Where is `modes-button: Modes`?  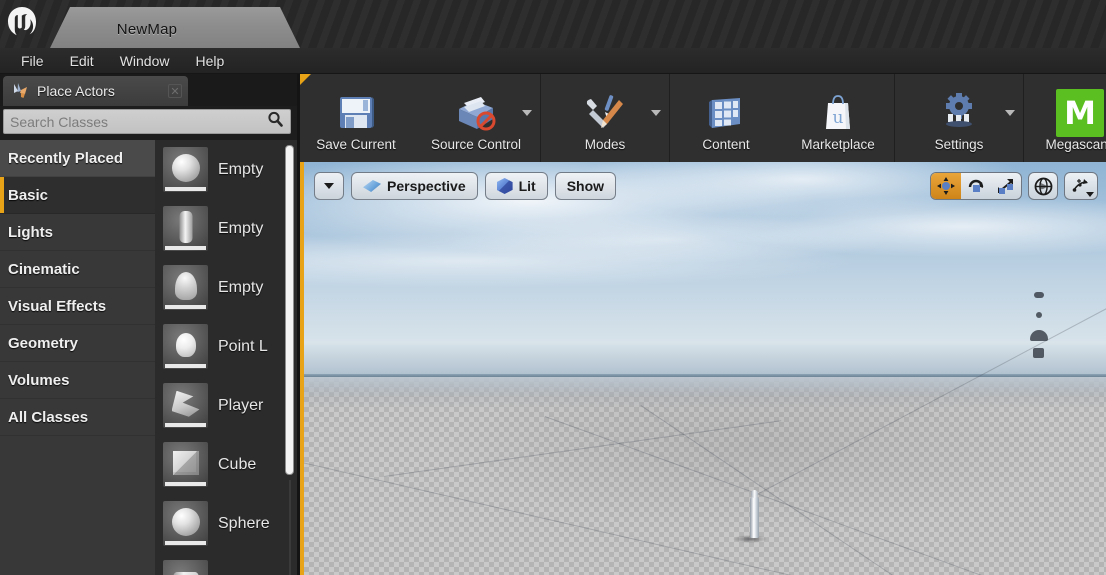
modes-button: Modes is located at coordinates (605, 118).